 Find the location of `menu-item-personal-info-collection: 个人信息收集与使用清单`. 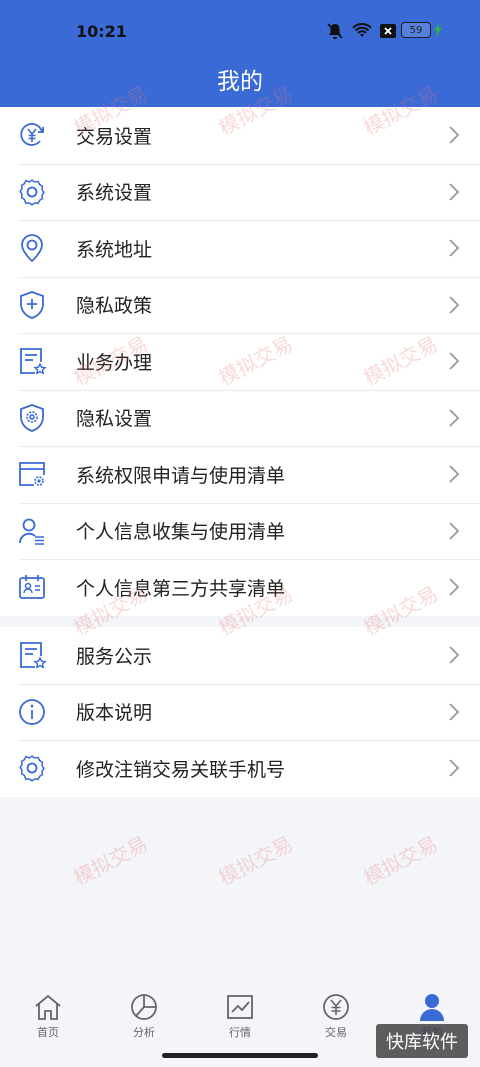

menu-item-personal-info-collection: 个人信息收集与使用清单 is located at coordinates (240, 531).